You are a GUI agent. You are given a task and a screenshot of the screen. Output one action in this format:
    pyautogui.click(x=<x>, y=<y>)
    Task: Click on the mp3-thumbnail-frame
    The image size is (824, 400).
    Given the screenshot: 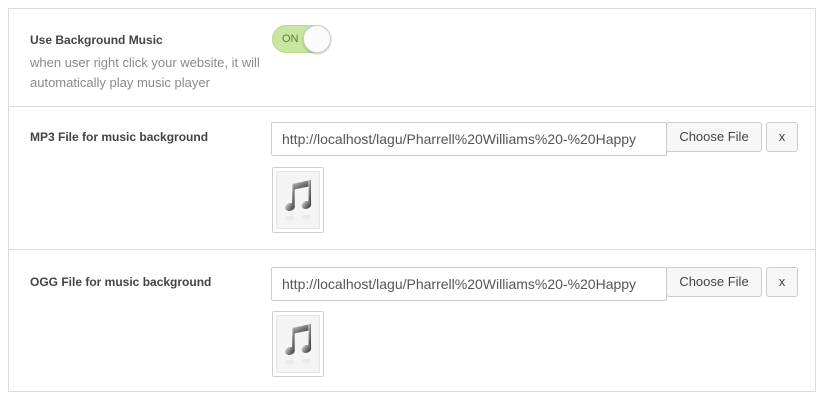 What is the action you would take?
    pyautogui.click(x=298, y=200)
    